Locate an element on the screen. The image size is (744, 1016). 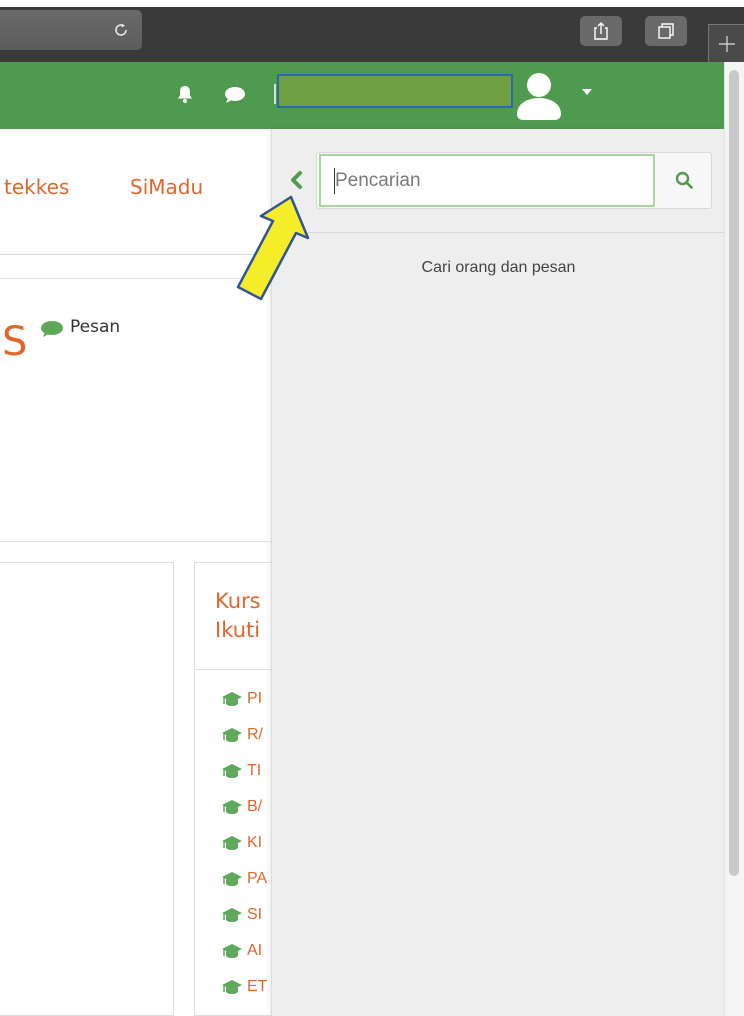
scrollbar-thumb is located at coordinates (734, 473).